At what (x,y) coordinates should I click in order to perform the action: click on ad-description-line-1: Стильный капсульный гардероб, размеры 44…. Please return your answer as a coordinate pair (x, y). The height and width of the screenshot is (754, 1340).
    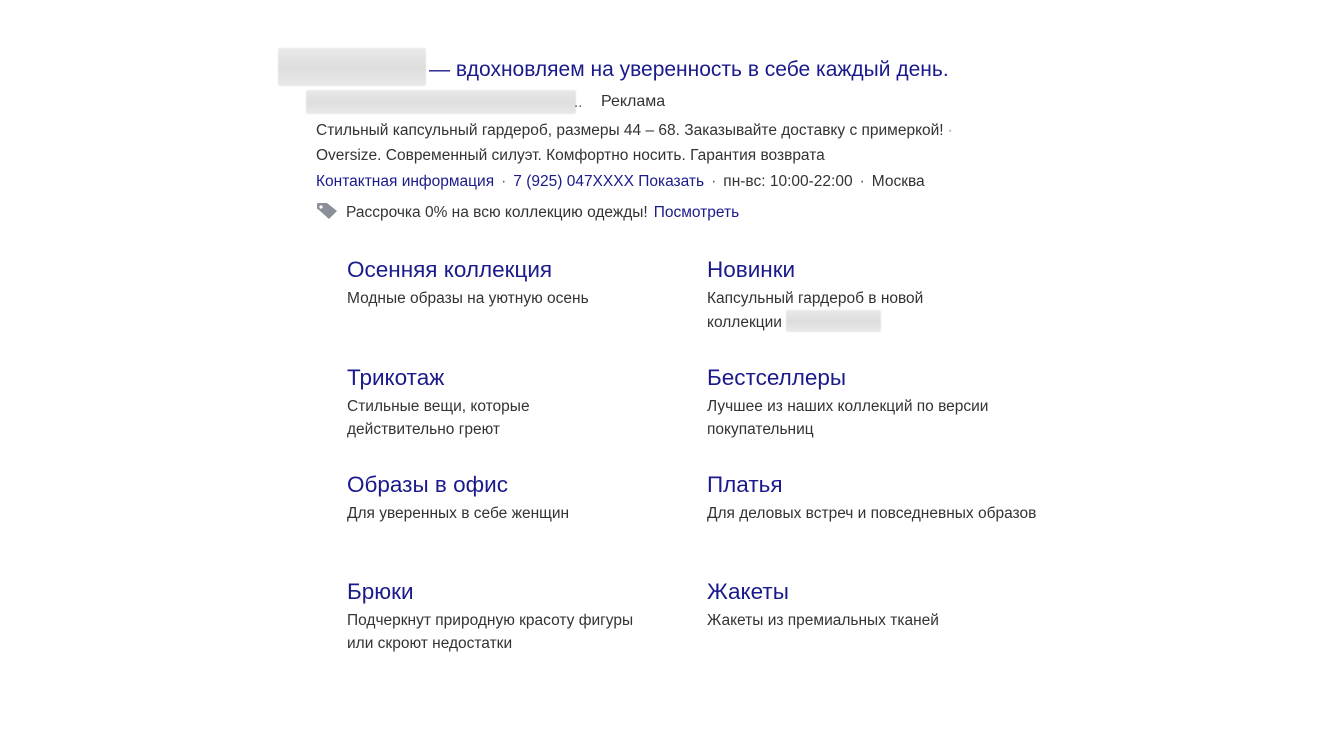
    Looking at the image, I should click on (630, 130).